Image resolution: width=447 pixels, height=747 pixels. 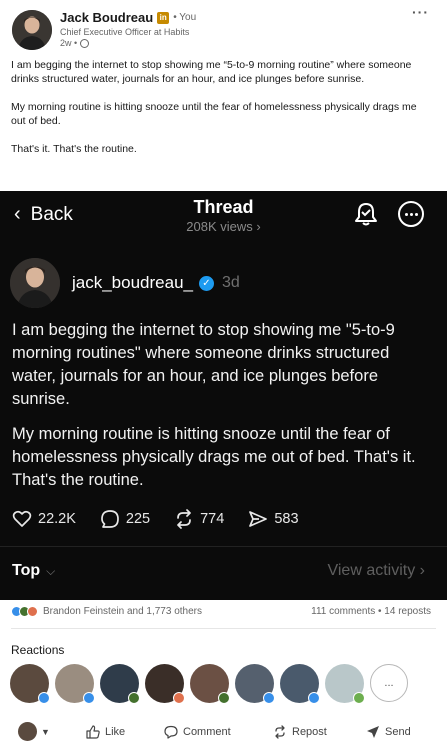 What do you see at coordinates (411, 214) in the screenshot?
I see `more-icon` at bounding box center [411, 214].